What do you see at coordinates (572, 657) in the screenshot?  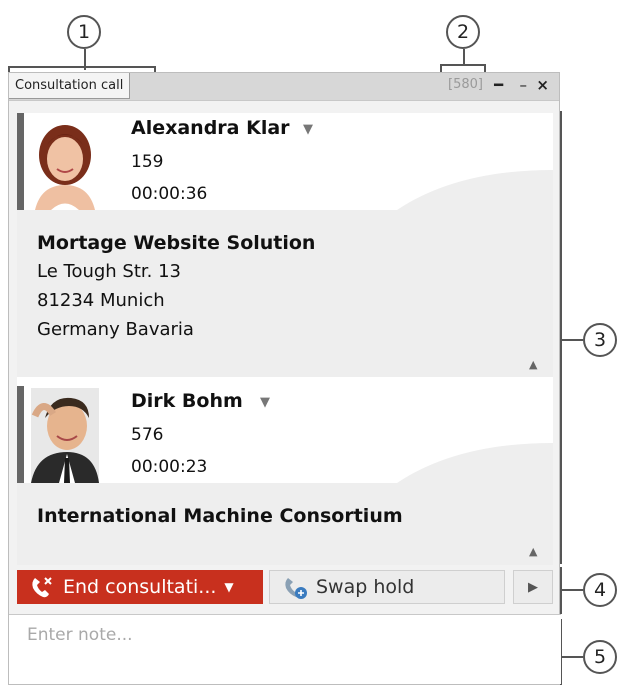 I see `callout-5-line` at bounding box center [572, 657].